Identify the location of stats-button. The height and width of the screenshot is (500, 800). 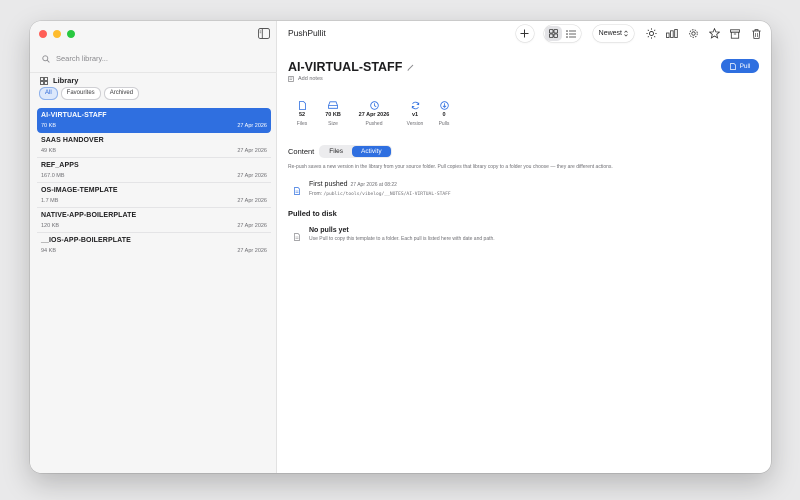
(672, 33).